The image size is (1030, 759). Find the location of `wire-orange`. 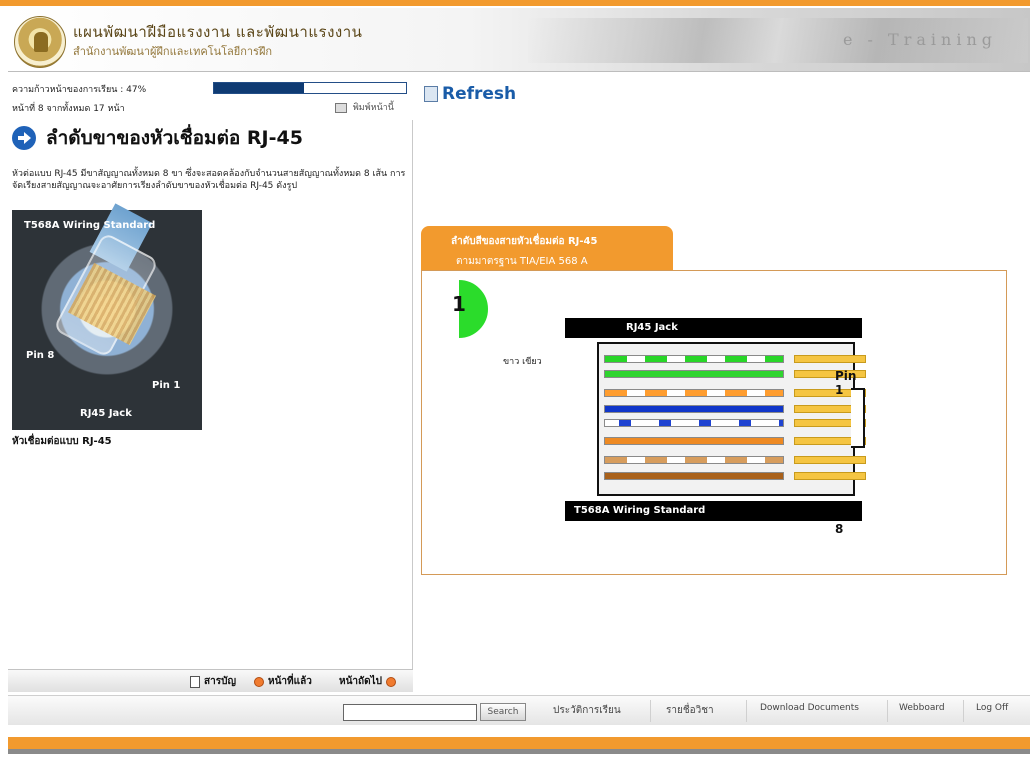

wire-orange is located at coordinates (694, 441).